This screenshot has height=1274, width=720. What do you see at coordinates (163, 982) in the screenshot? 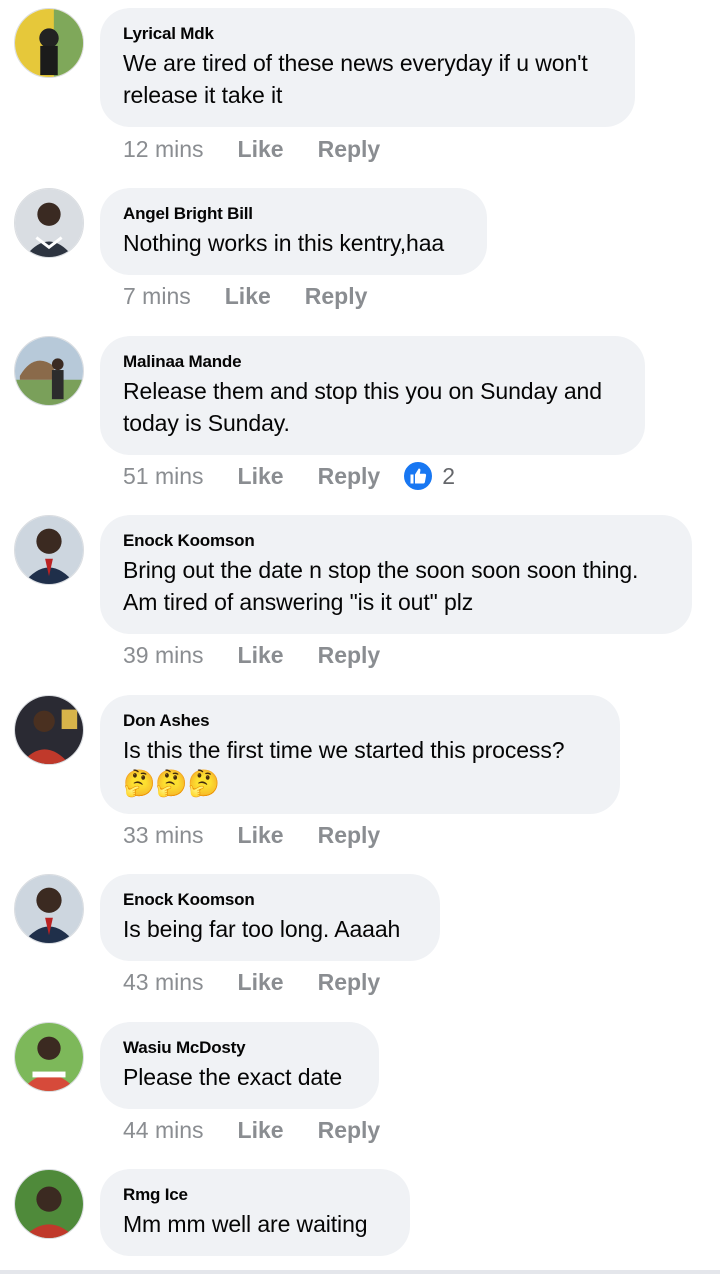
I see `comment-time: 43 mins` at bounding box center [163, 982].